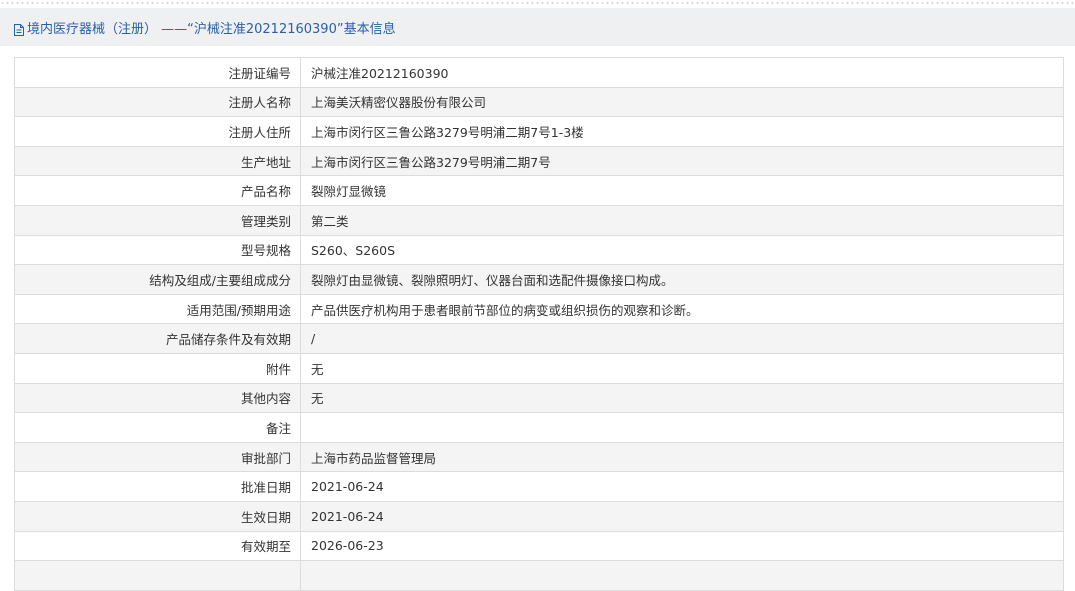 This screenshot has height=591, width=1075. I want to click on row-label: 适用范围/预期用途, so click(157, 309).